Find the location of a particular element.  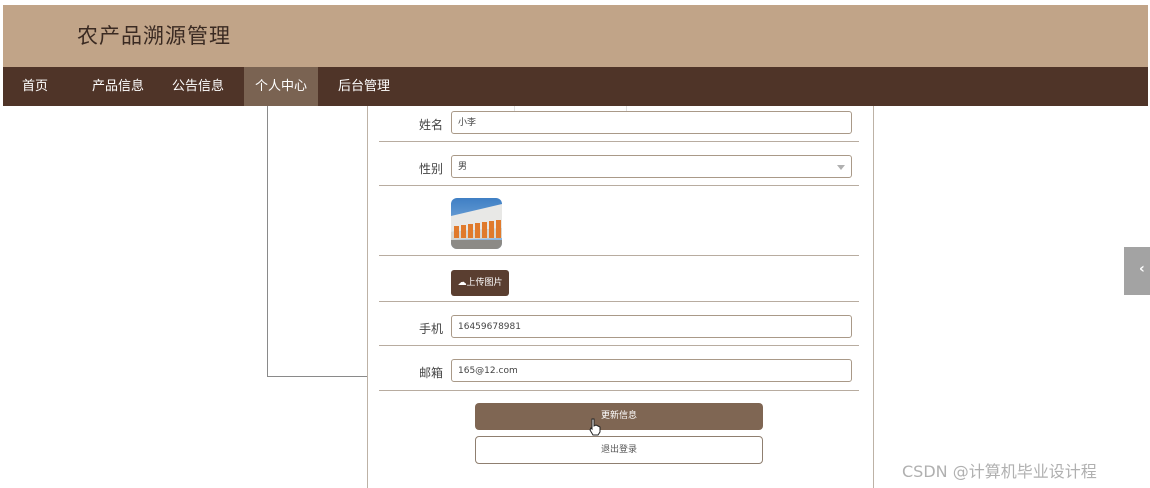

site-header: 农产品溯源管理 is located at coordinates (575, 36).